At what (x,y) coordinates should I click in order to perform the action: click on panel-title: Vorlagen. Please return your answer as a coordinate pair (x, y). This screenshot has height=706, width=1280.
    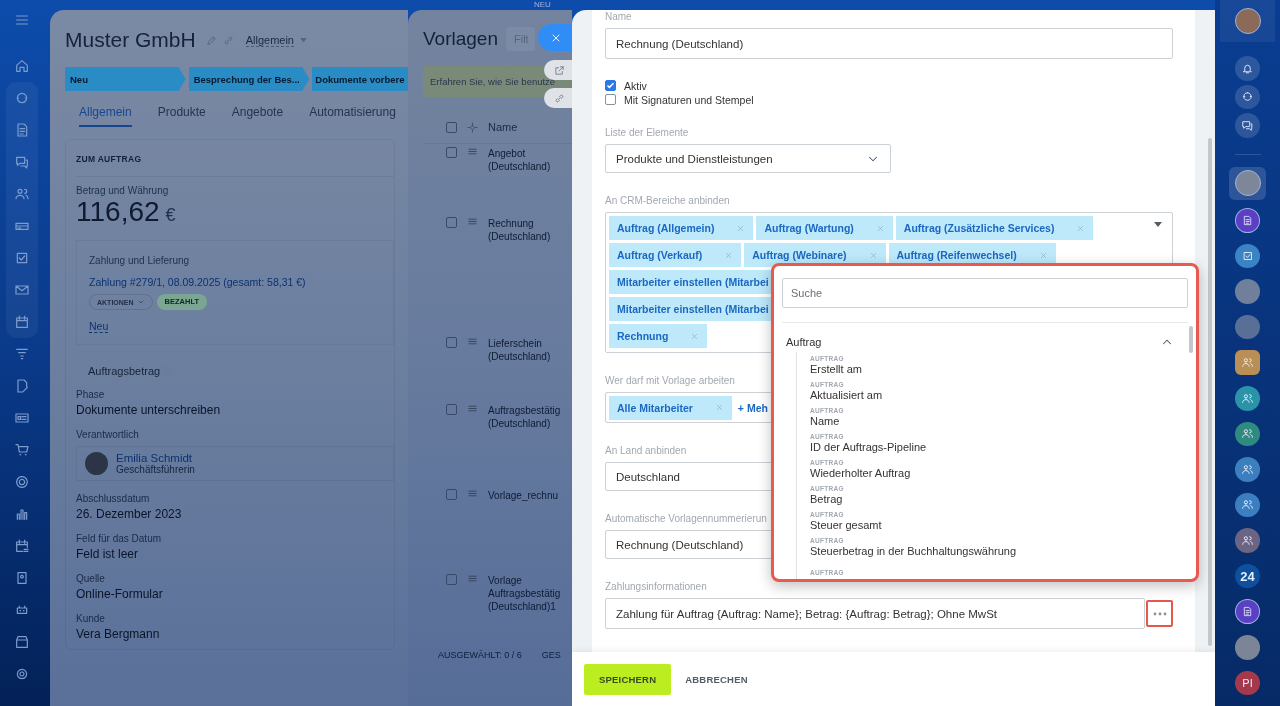
    Looking at the image, I should click on (460, 39).